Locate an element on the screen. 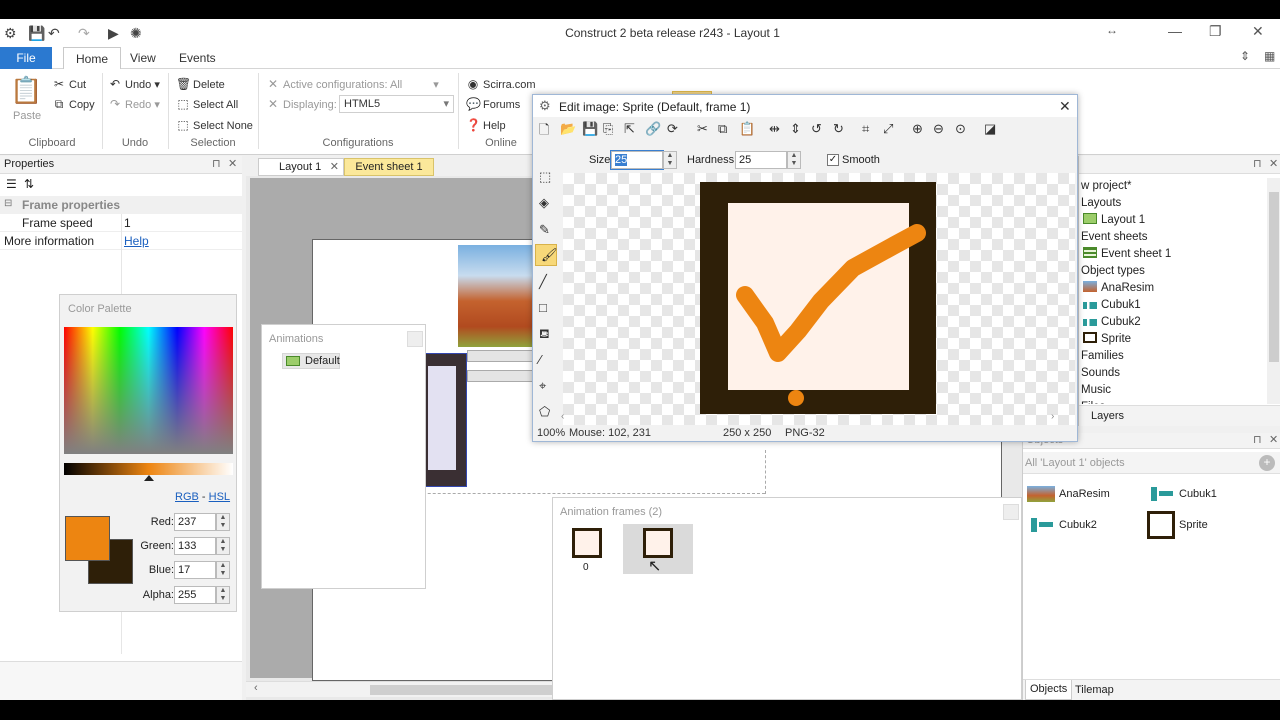 Image resolution: width=1280 pixels, height=720 pixels. project-tree-item: Layouts is located at coordinates (1101, 203).